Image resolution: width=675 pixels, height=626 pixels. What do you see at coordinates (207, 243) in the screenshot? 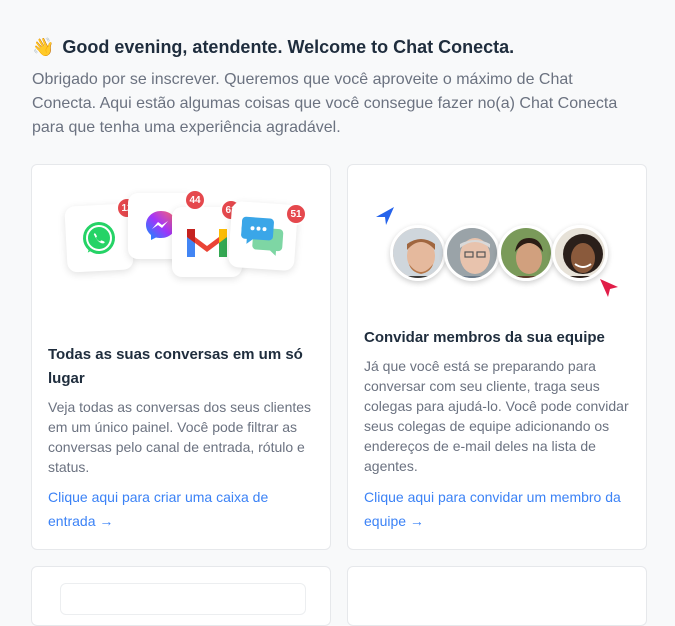
I see `gmail-icon` at bounding box center [207, 243].